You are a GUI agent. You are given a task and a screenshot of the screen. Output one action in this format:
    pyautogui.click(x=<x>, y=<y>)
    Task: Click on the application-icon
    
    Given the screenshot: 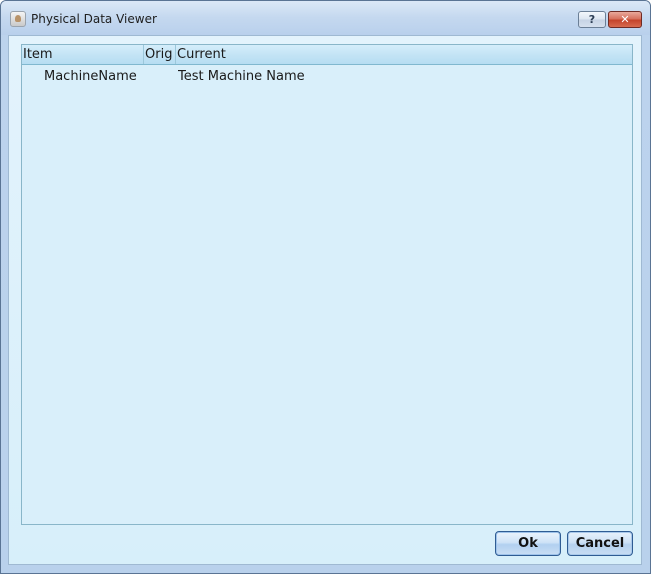 What is the action you would take?
    pyautogui.click(x=18, y=19)
    